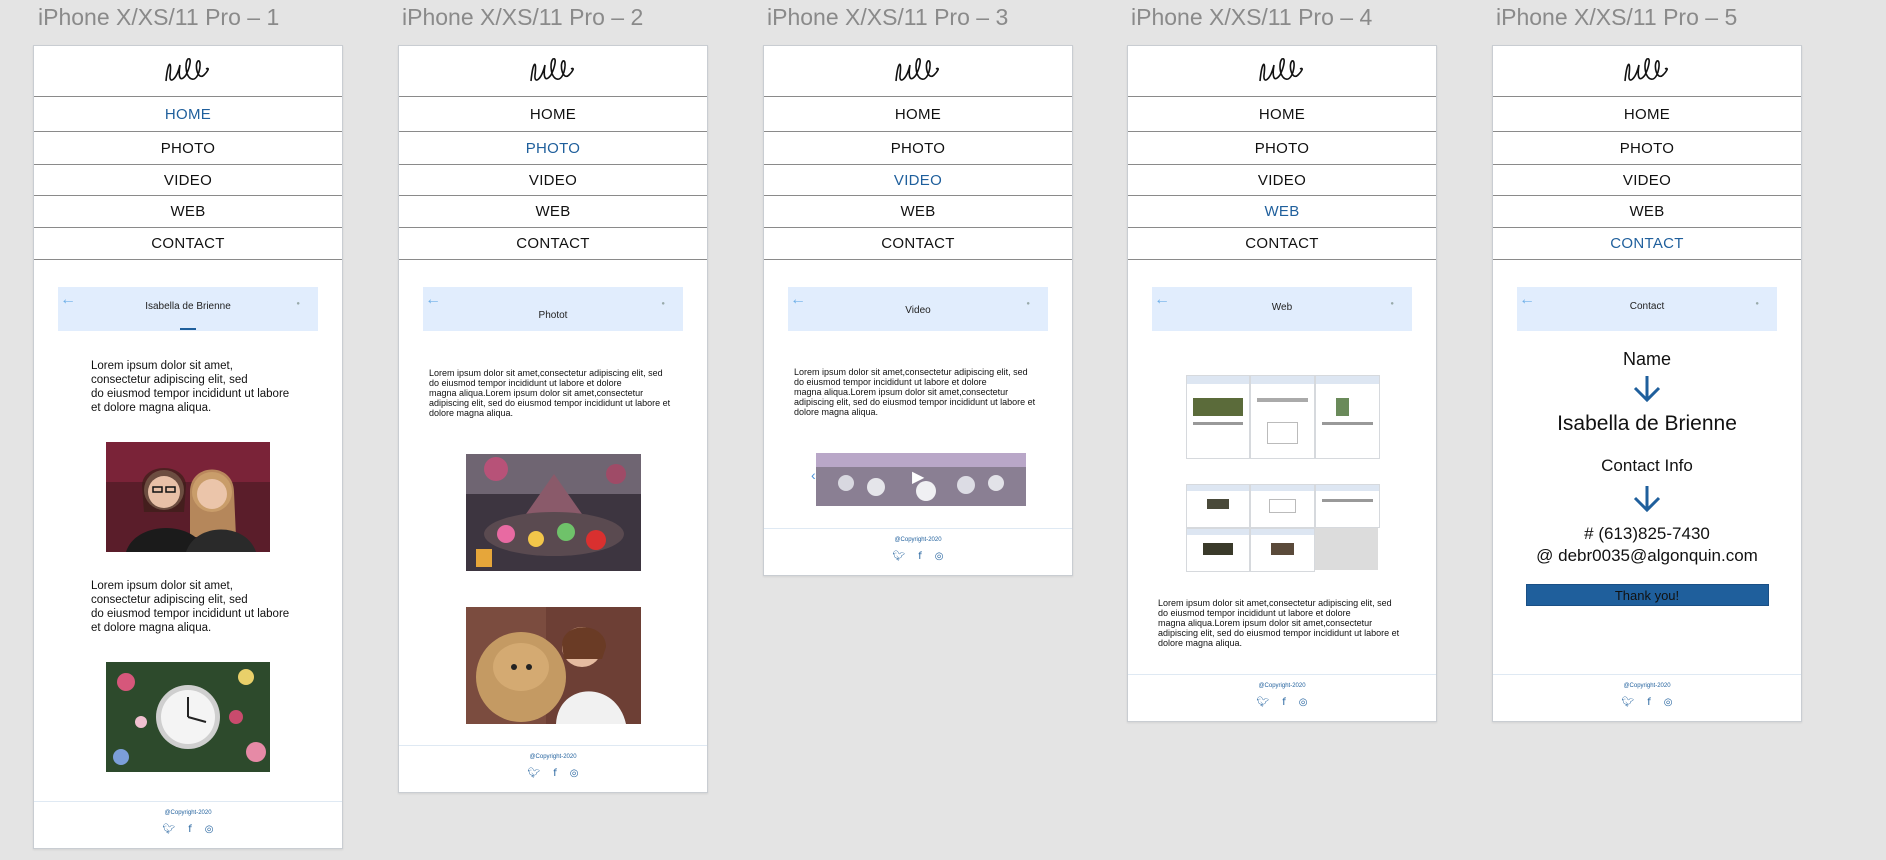  Describe the element at coordinates (523, 17) in the screenshot. I see `artboard-title-2: iPhone X/XS/11 Pro – 2` at that location.